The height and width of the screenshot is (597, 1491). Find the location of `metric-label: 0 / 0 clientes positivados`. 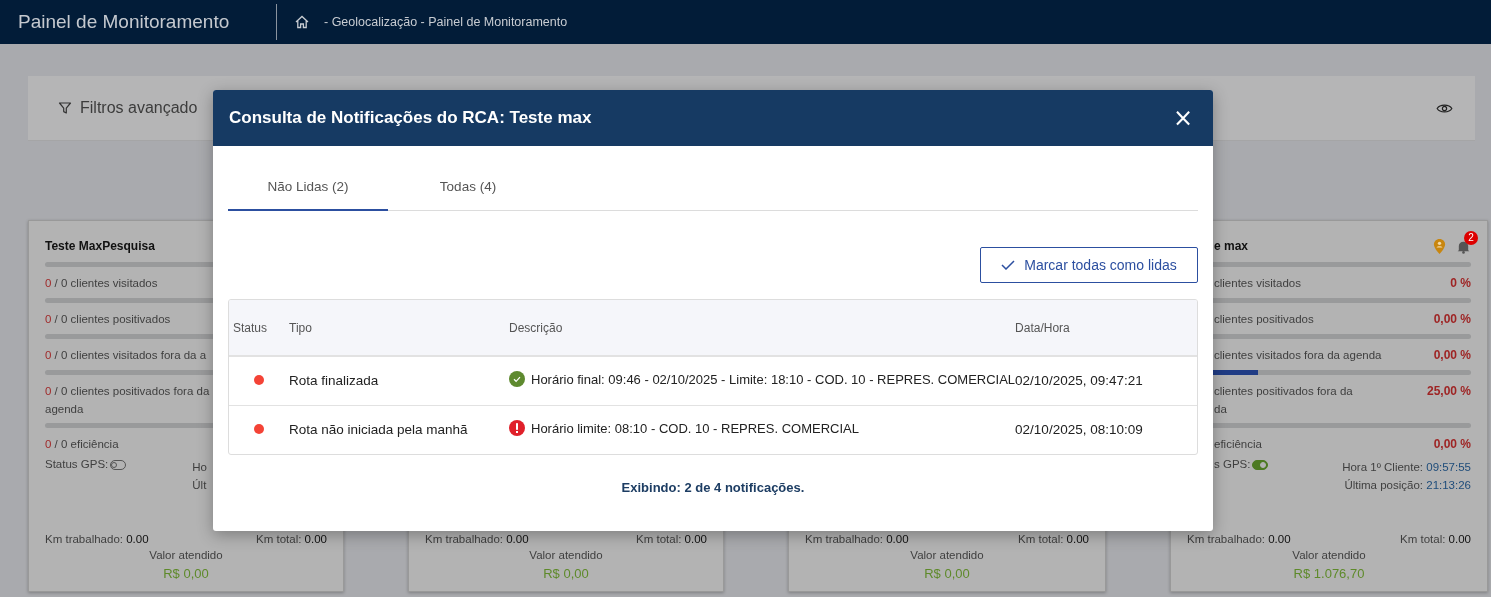

metric-label: 0 / 0 clientes positivados is located at coordinates (108, 319).